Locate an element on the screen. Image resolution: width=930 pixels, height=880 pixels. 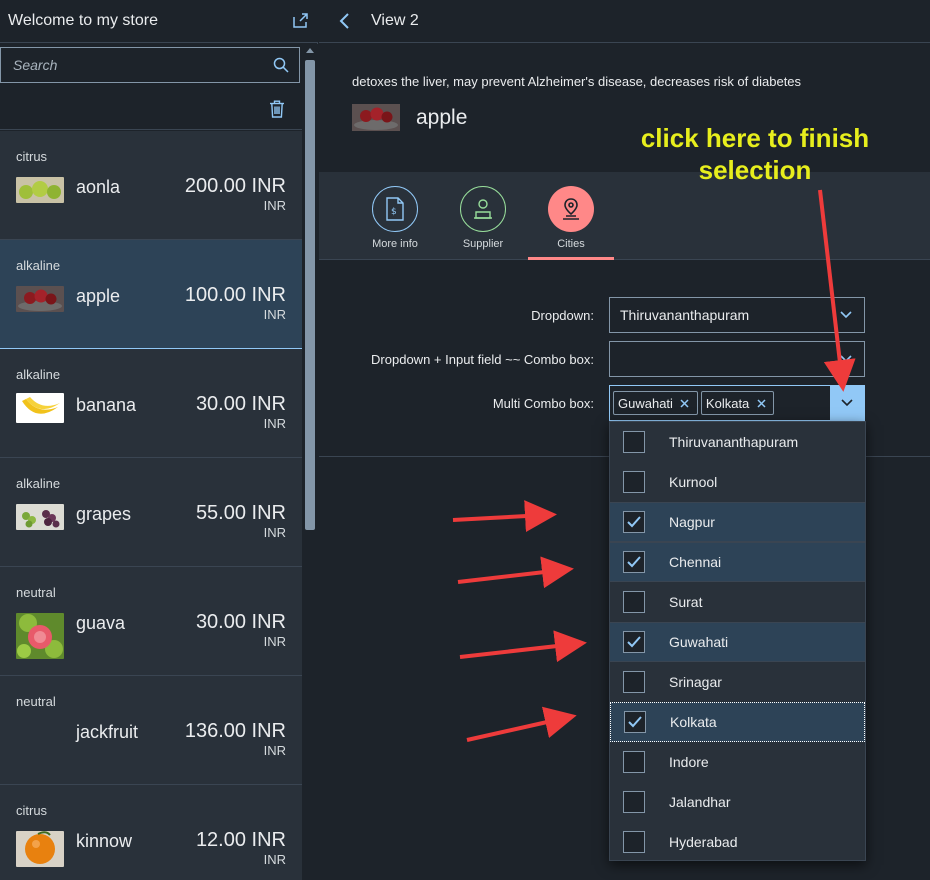
option-srinagar: Srinagar is located at coordinates (737, 682).